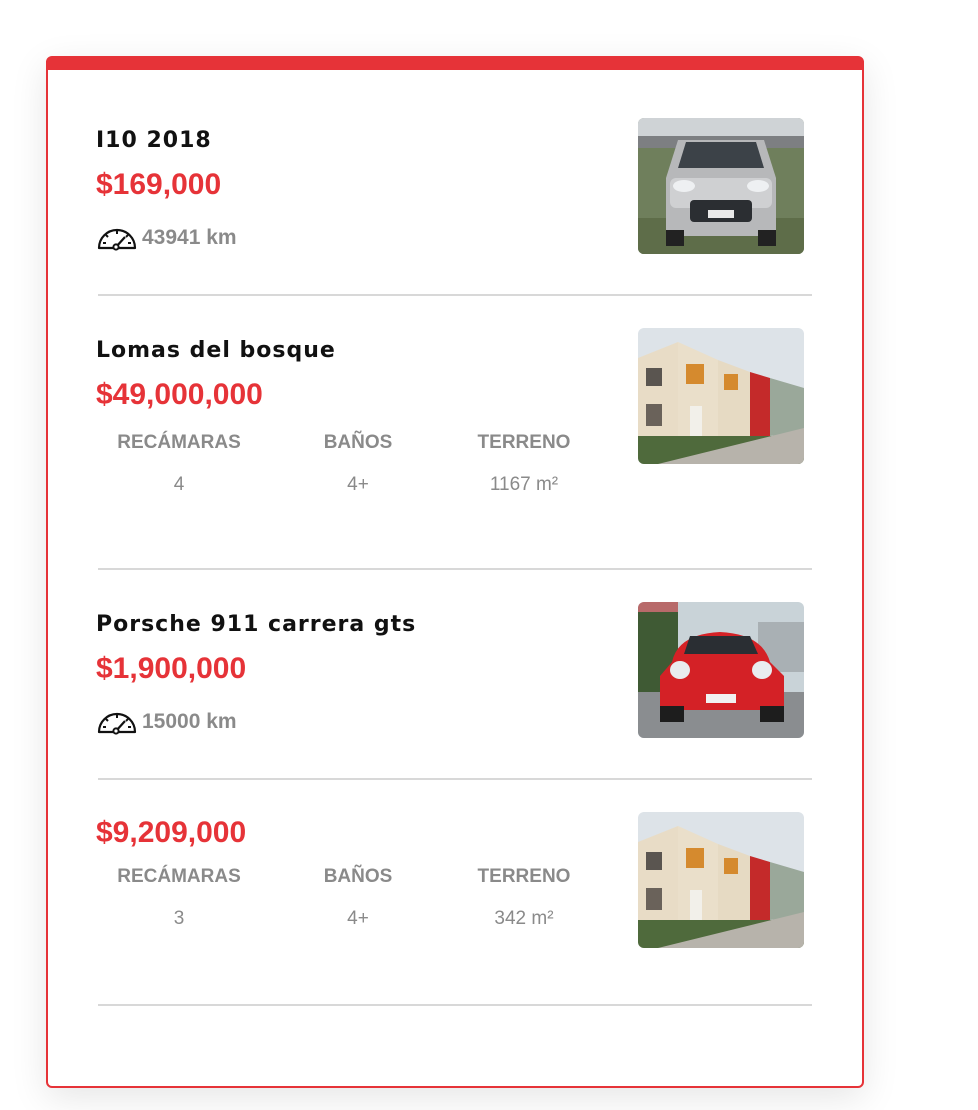  I want to click on spec-value: 4, so click(179, 484).